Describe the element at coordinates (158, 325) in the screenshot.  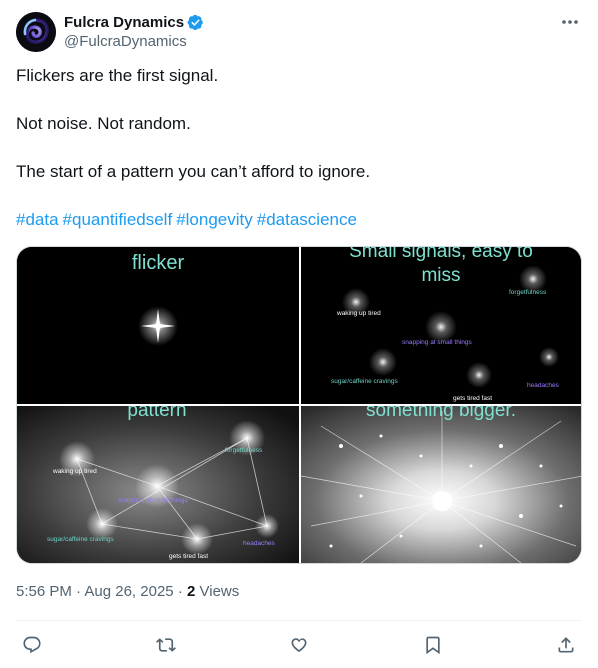
I see `media-image-1: flicker` at that location.